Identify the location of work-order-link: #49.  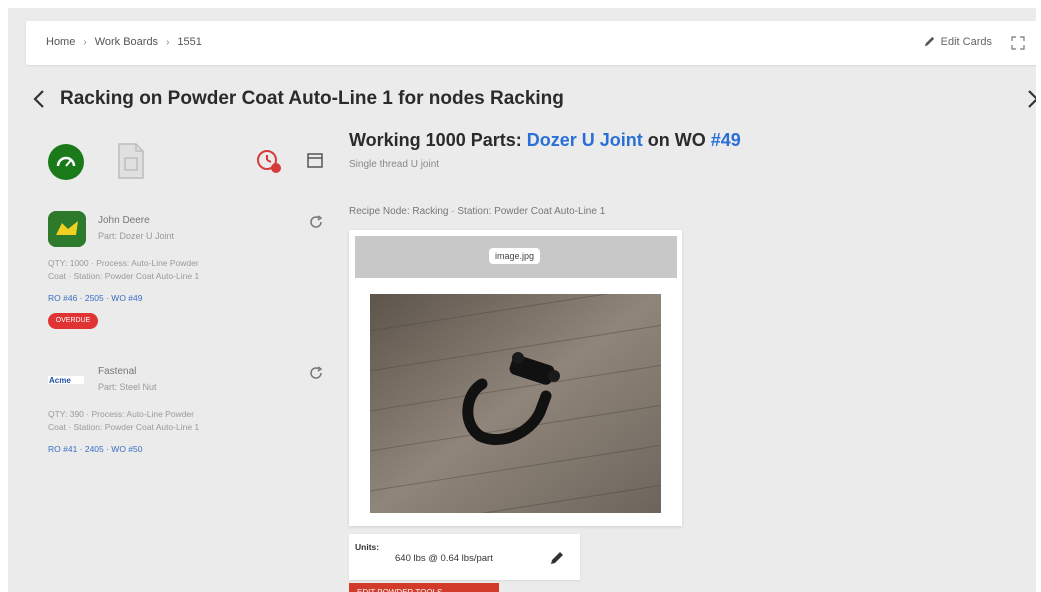
(726, 140).